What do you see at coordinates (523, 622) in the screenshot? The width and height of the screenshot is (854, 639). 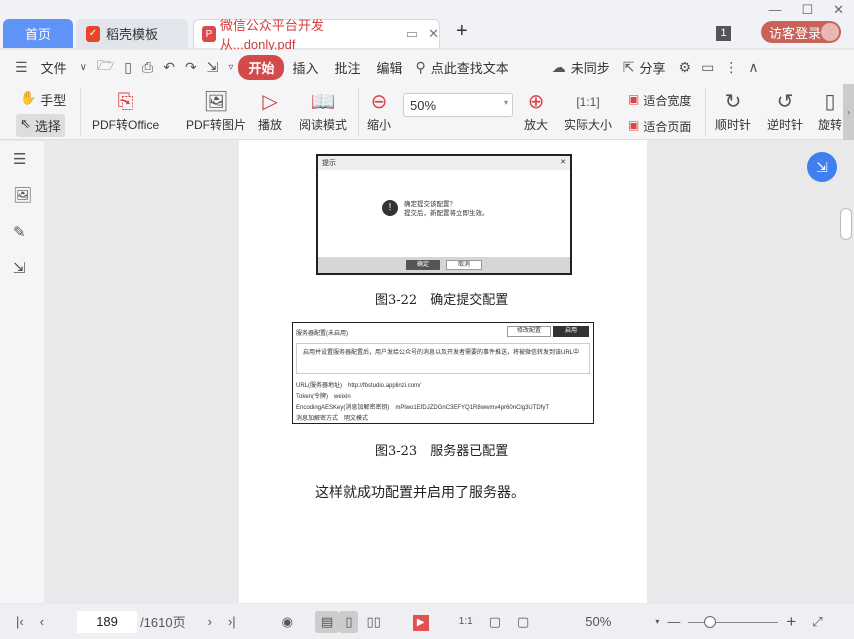 I see `fit-width-icon: ▢` at bounding box center [523, 622].